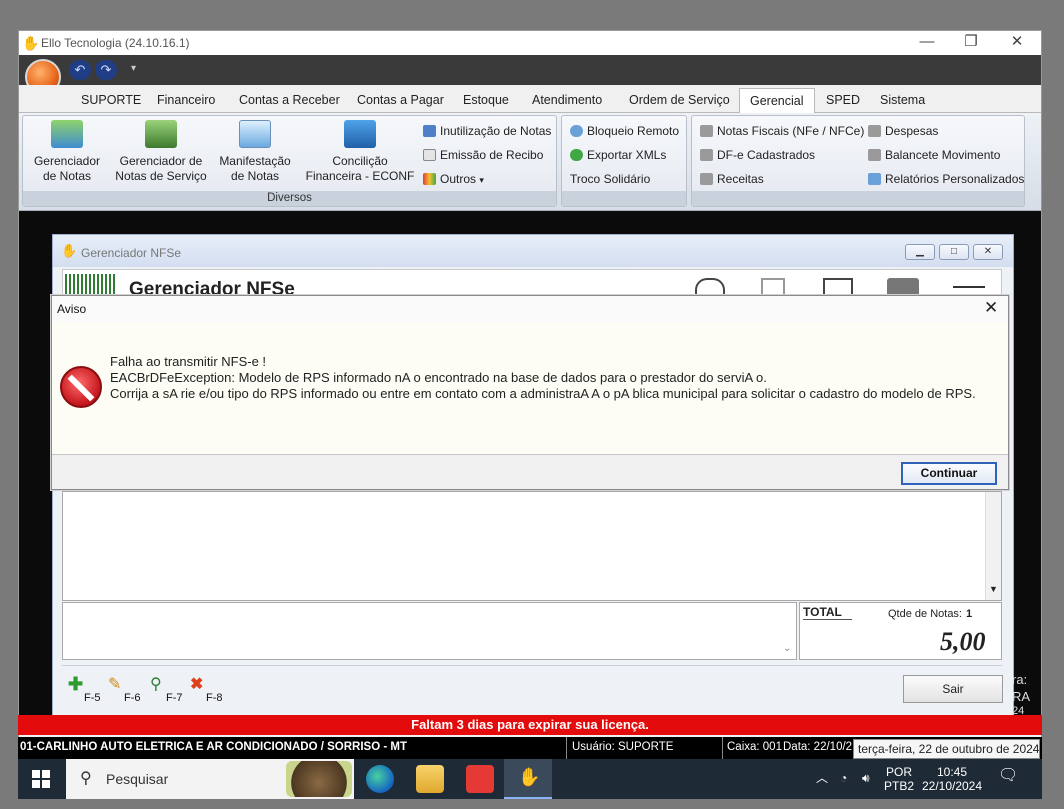 The width and height of the screenshot is (1064, 809). Describe the element at coordinates (1017, 43) in the screenshot. I see `close-button: ✕` at that location.